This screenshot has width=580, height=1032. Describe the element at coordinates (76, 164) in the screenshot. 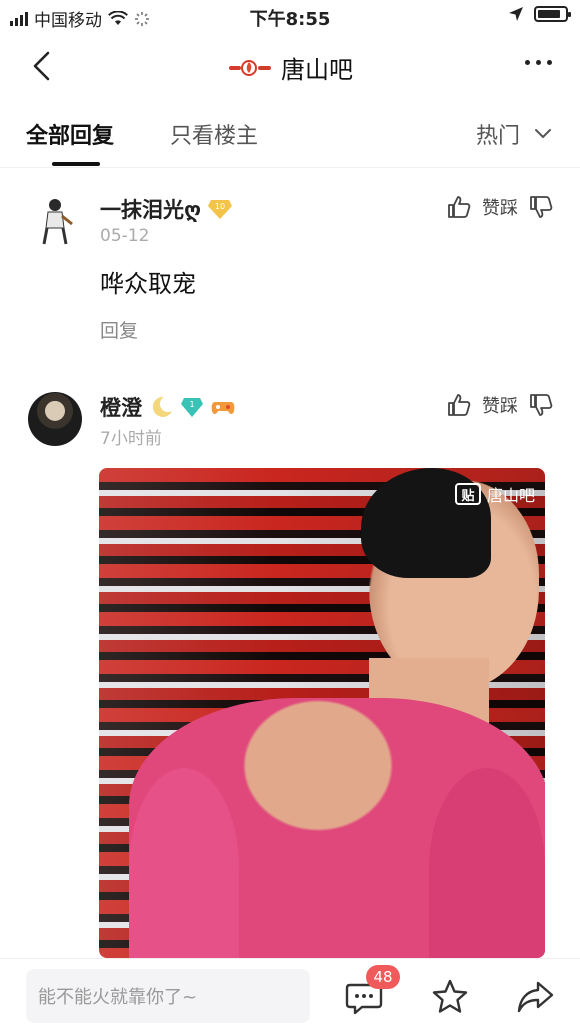

I see `tab-indicator` at that location.